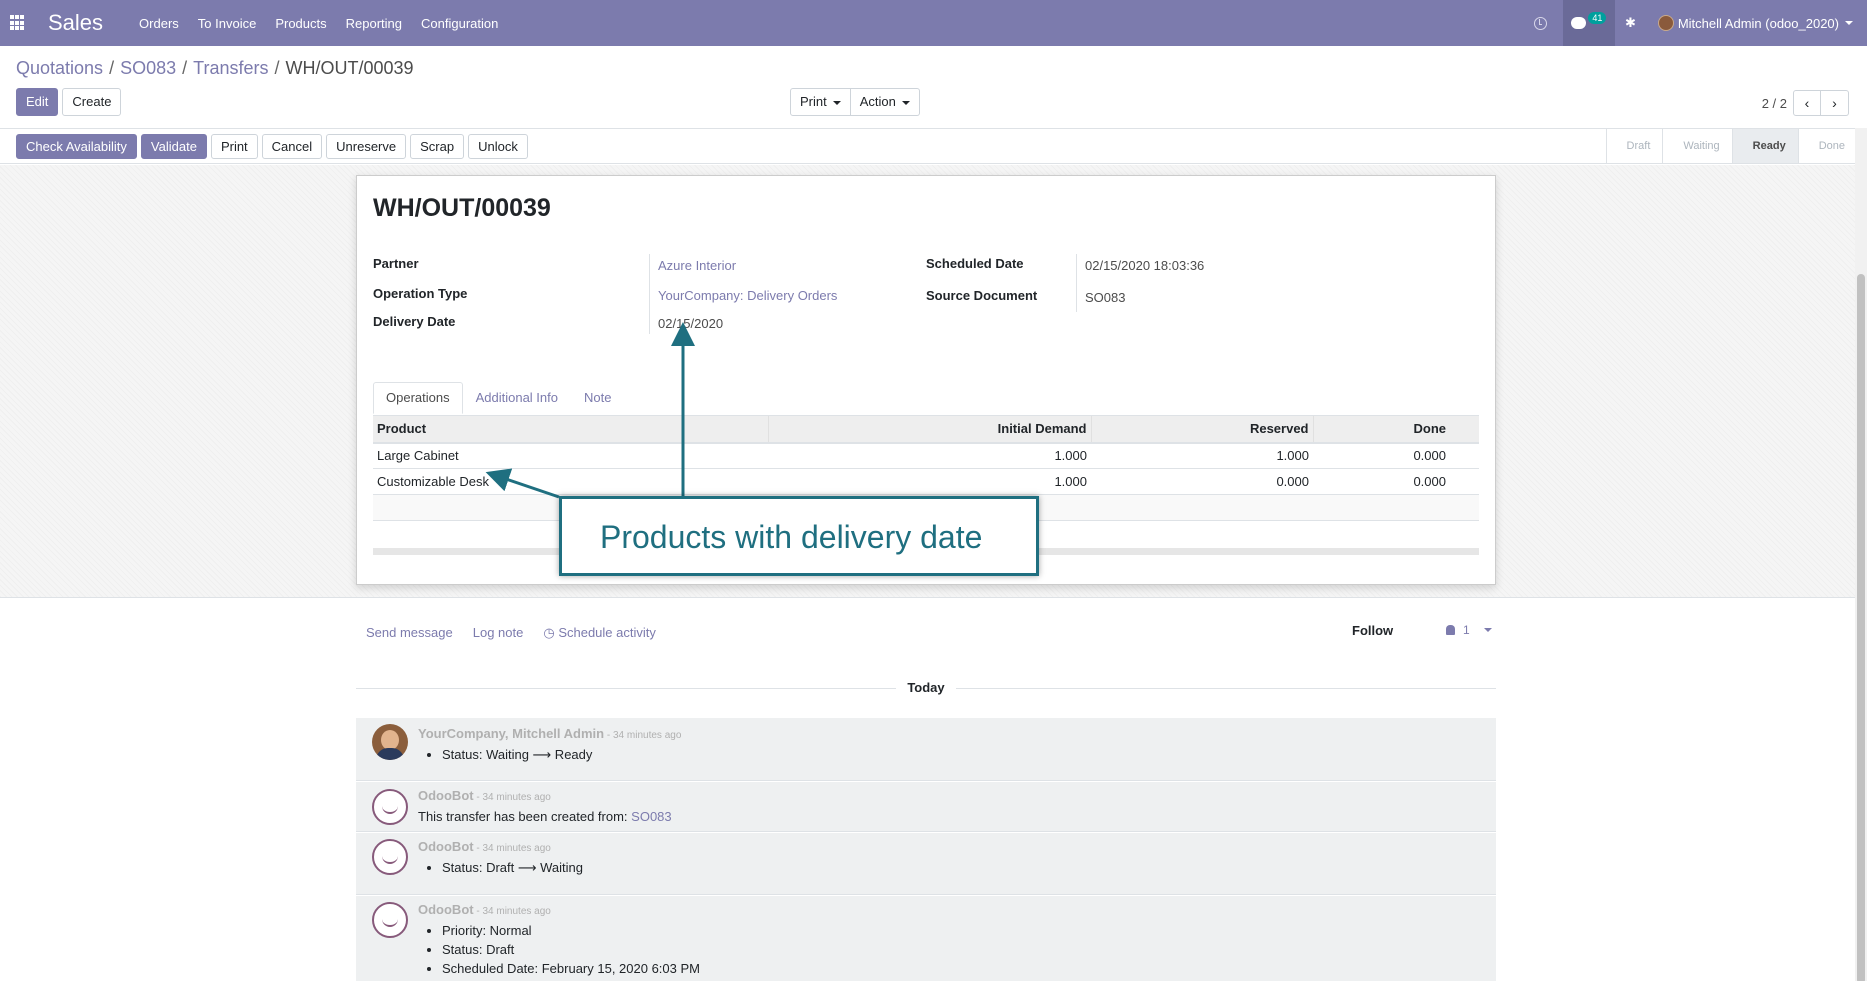 The image size is (1867, 981). I want to click on followers-dropdown: 1, so click(1469, 630).